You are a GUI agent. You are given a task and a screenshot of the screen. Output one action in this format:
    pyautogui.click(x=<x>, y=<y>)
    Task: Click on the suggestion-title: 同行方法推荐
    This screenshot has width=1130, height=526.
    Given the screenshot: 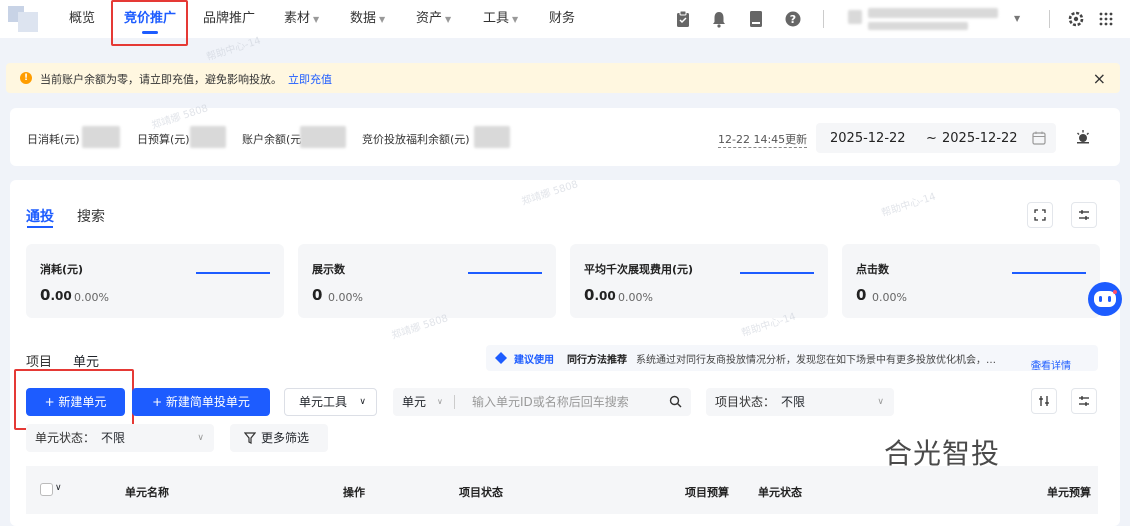 What is the action you would take?
    pyautogui.click(x=597, y=360)
    